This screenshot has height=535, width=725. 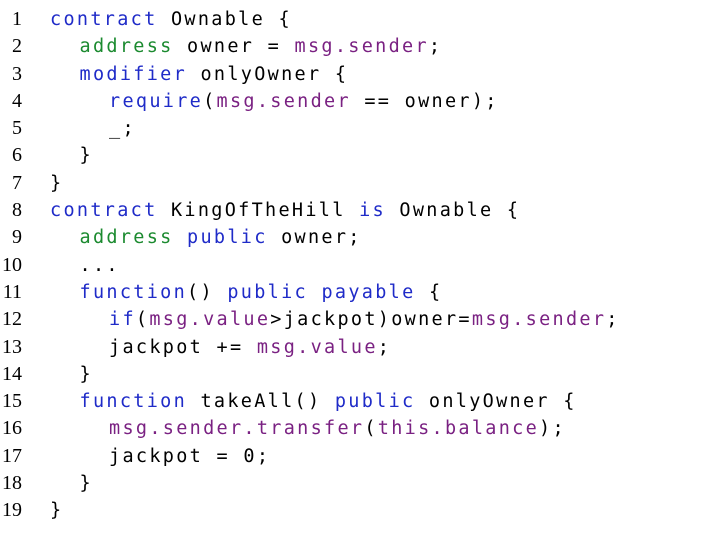 I want to click on code-token: takeAll(), so click(x=261, y=402).